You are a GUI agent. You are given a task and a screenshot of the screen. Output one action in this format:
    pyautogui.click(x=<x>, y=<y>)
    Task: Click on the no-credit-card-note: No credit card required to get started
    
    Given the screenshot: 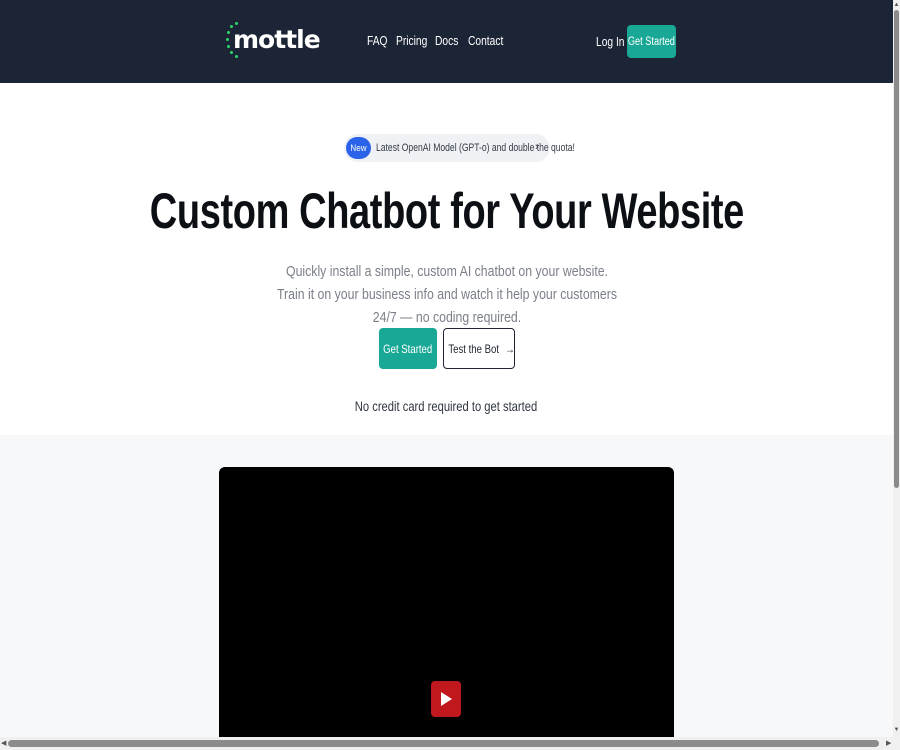 What is the action you would take?
    pyautogui.click(x=446, y=406)
    